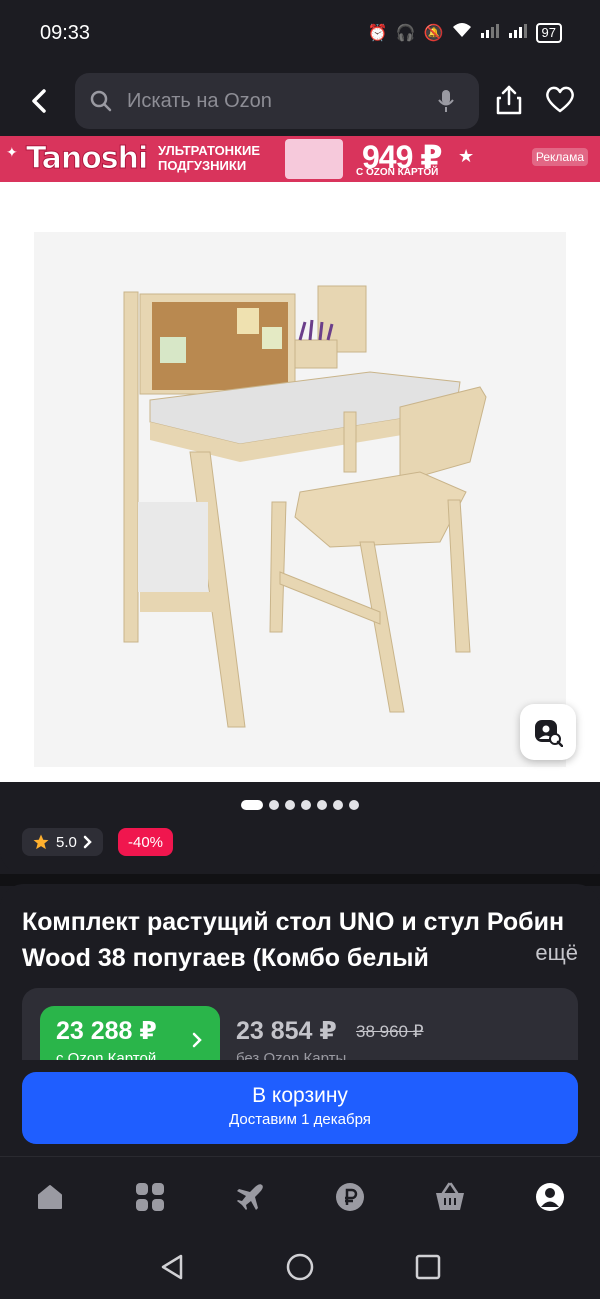 This screenshot has height=1299, width=600. I want to click on nav-profile, so click(550, 1197).